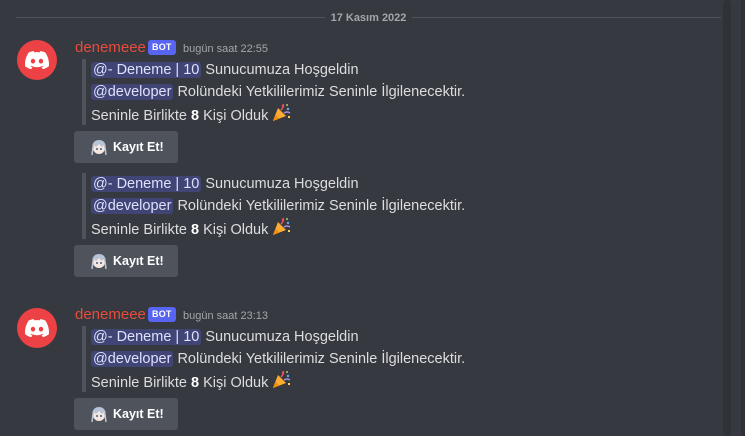  Describe the element at coordinates (743, 218) in the screenshot. I see `scrollbar-edge` at that location.